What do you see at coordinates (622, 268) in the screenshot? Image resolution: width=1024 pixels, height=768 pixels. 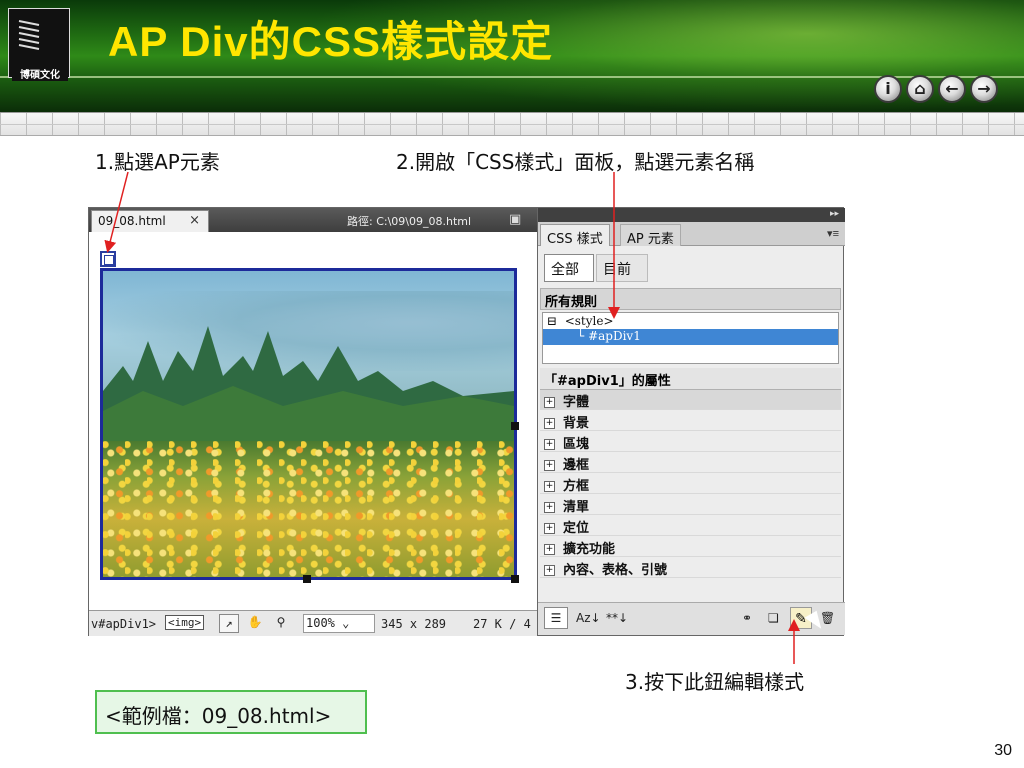 I see `current-mode-button: 目前` at bounding box center [622, 268].